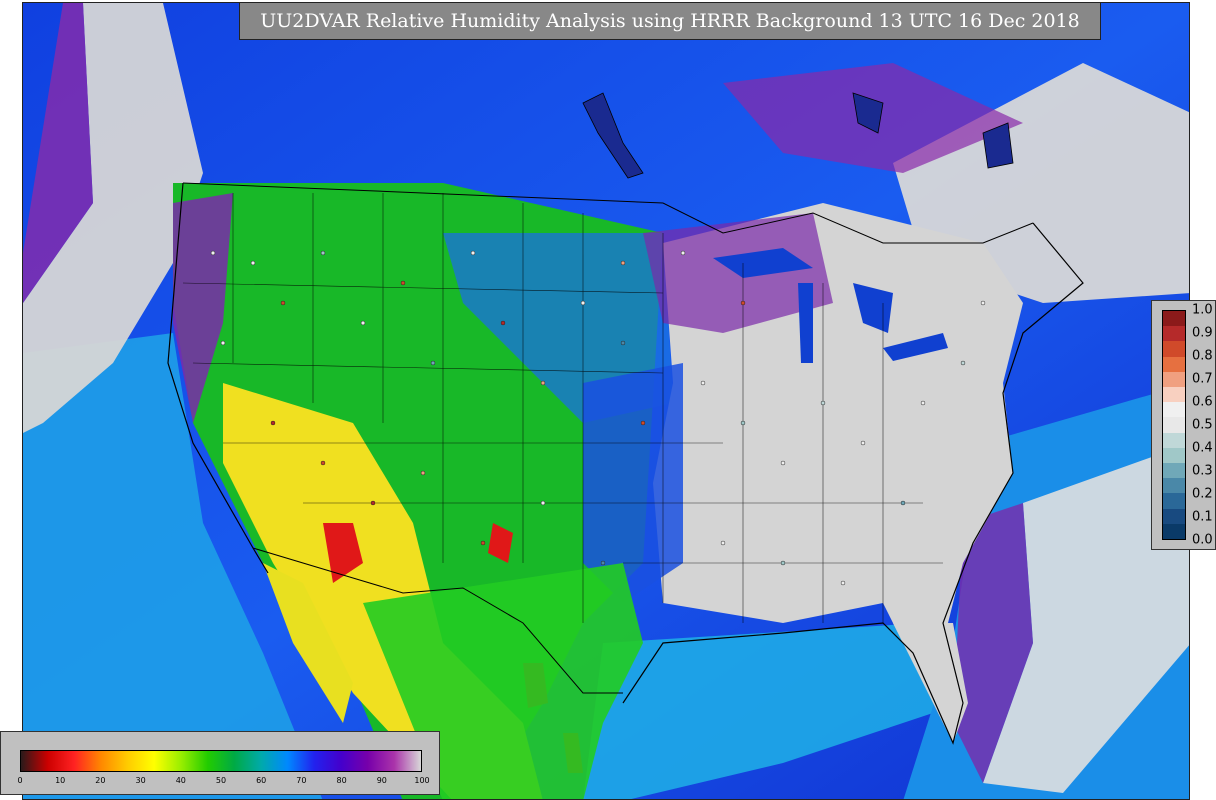  What do you see at coordinates (341, 780) in the screenshot?
I see `rh-colorbar-tick: 80` at bounding box center [341, 780].